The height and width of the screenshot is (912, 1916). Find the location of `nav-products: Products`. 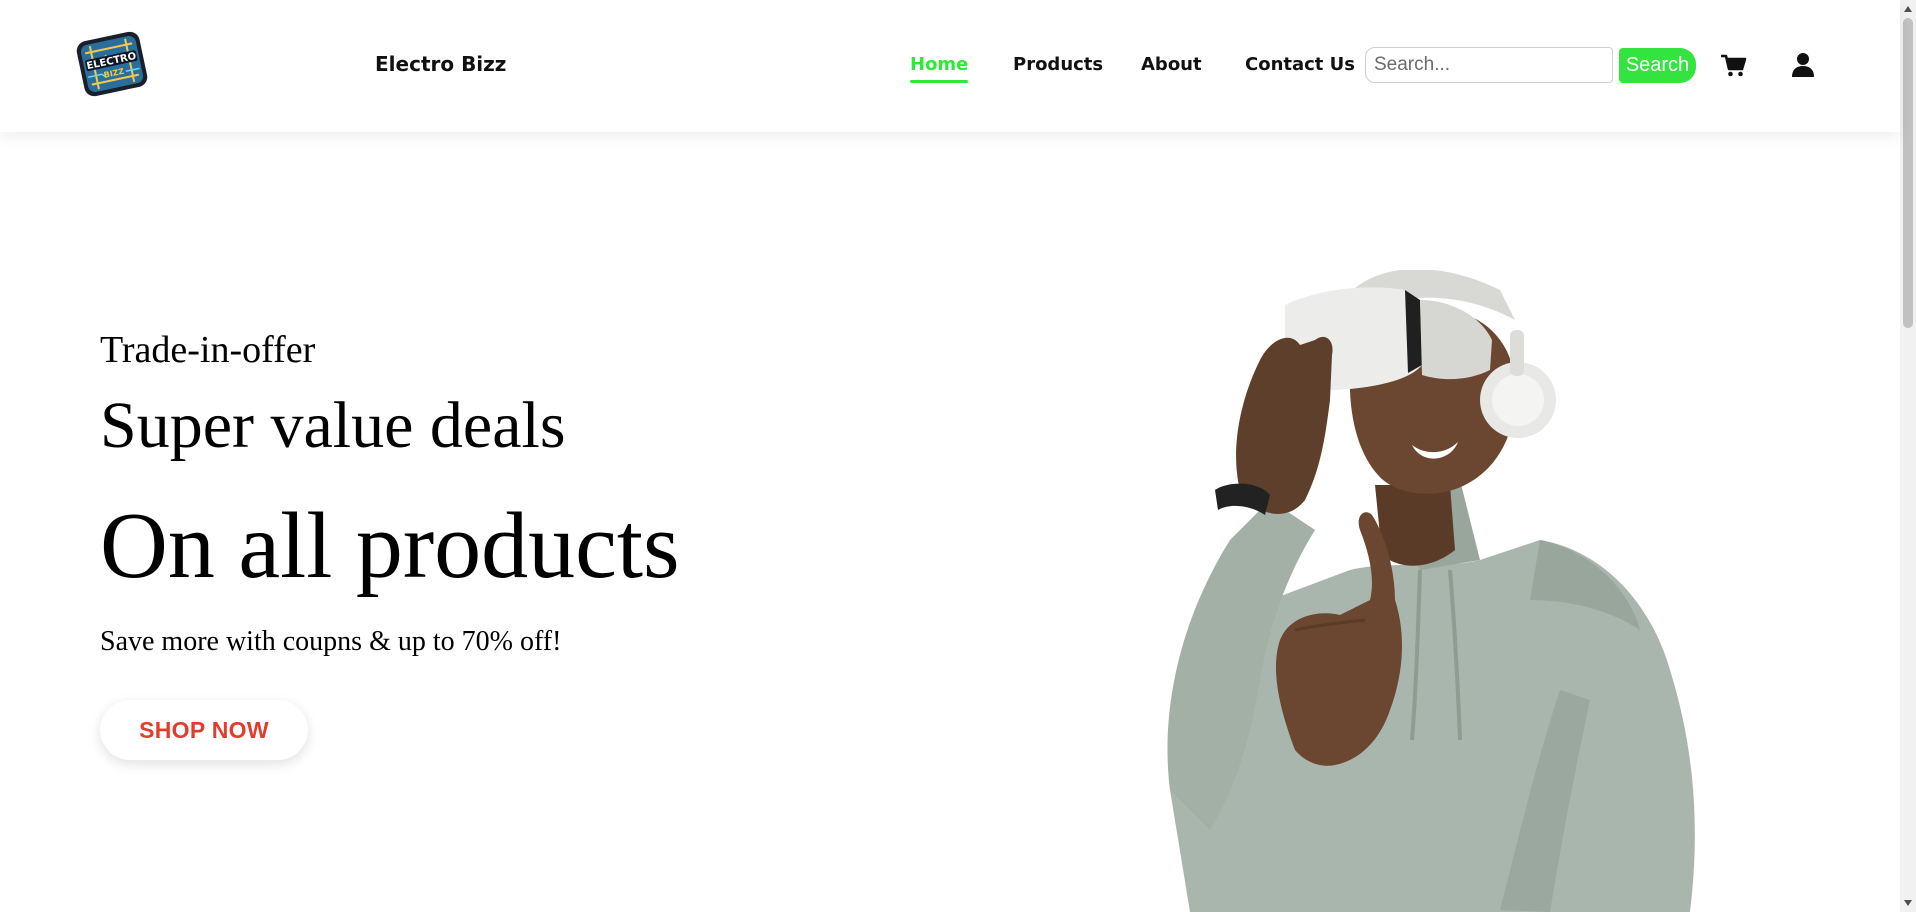

nav-products: Products is located at coordinates (1058, 64).